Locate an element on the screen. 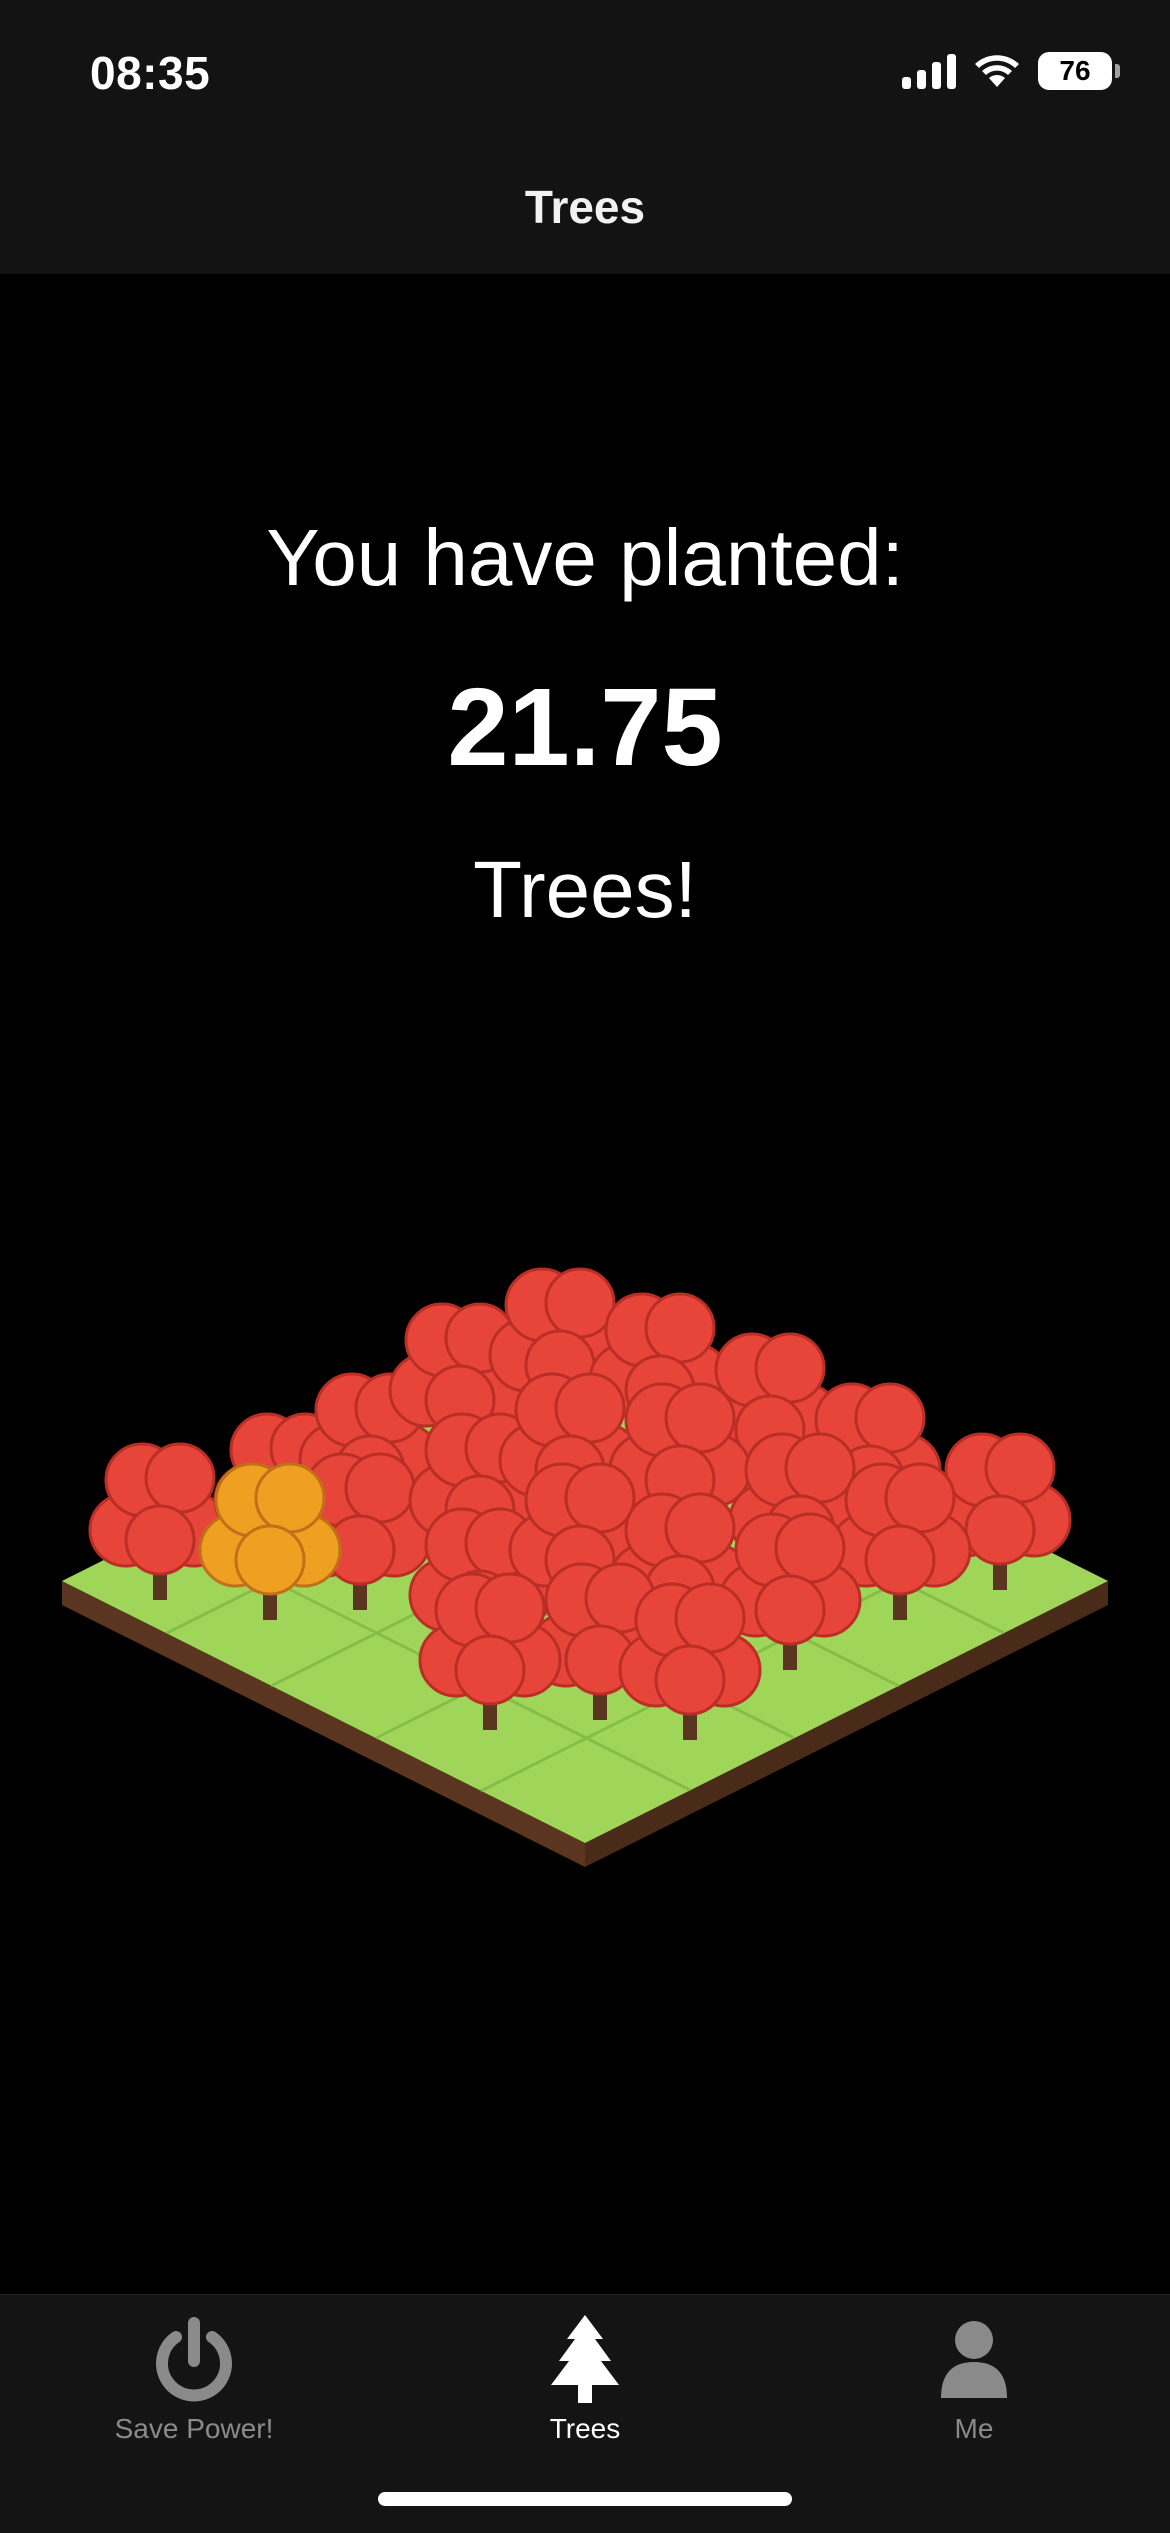  status-icons: 76 is located at coordinates (1011, 71).